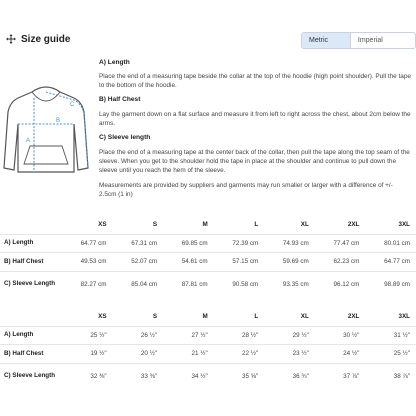 This screenshot has height=416, width=416. What do you see at coordinates (397, 284) in the screenshot?
I see `table-cell: 98.89 cm` at bounding box center [397, 284].